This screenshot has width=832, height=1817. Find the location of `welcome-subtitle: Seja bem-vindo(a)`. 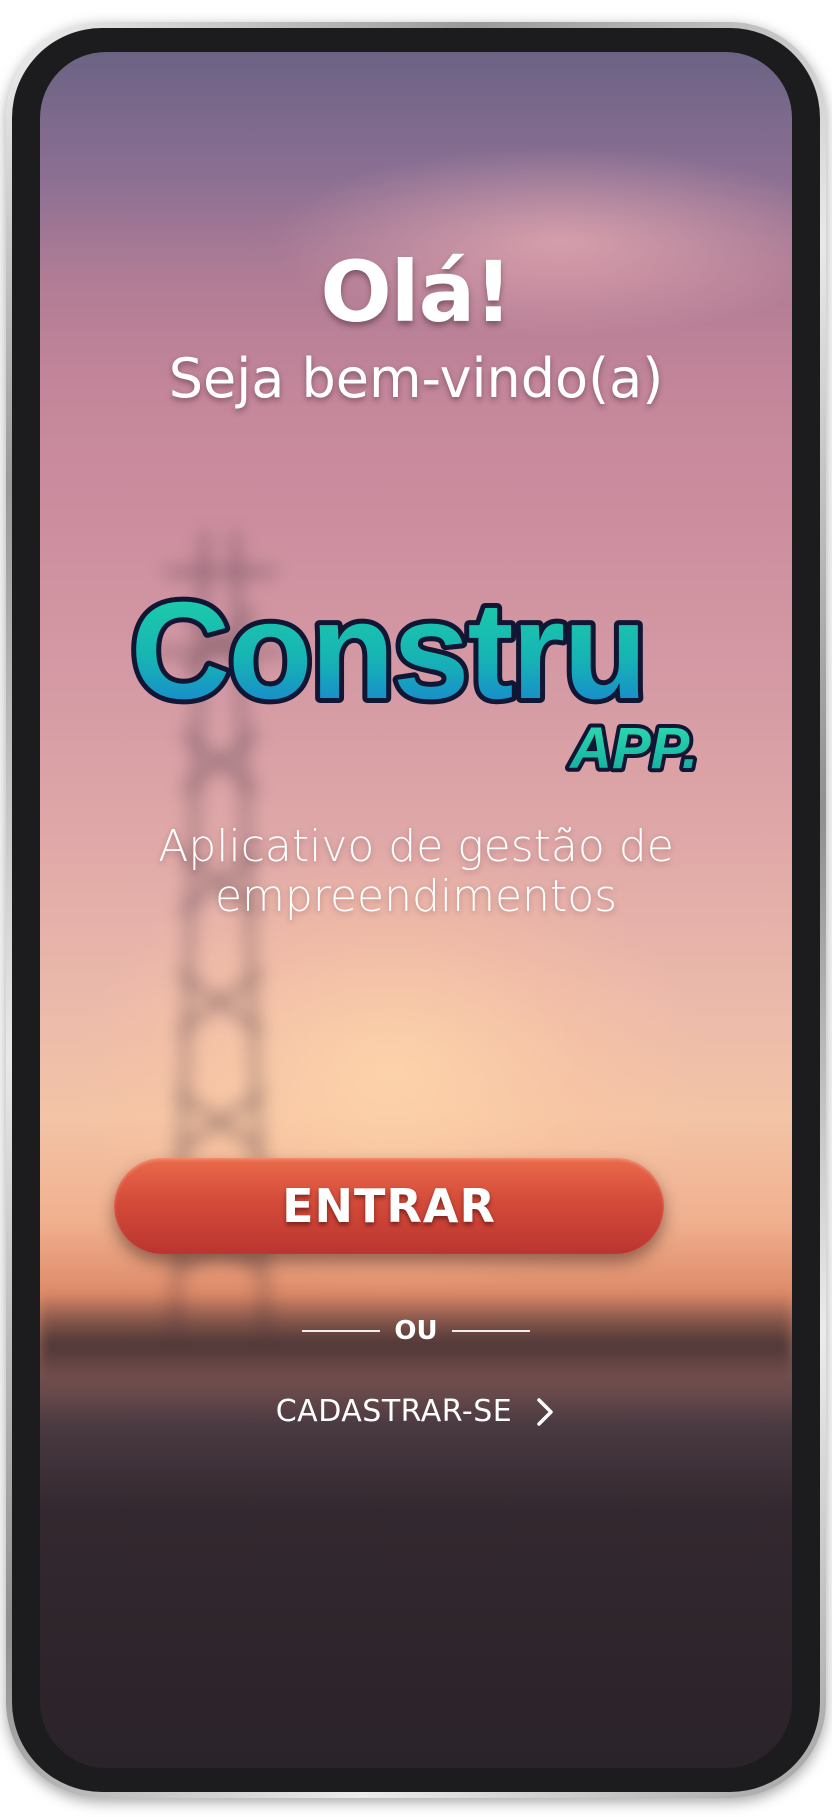

welcome-subtitle: Seja bem-vindo(a) is located at coordinates (416, 378).